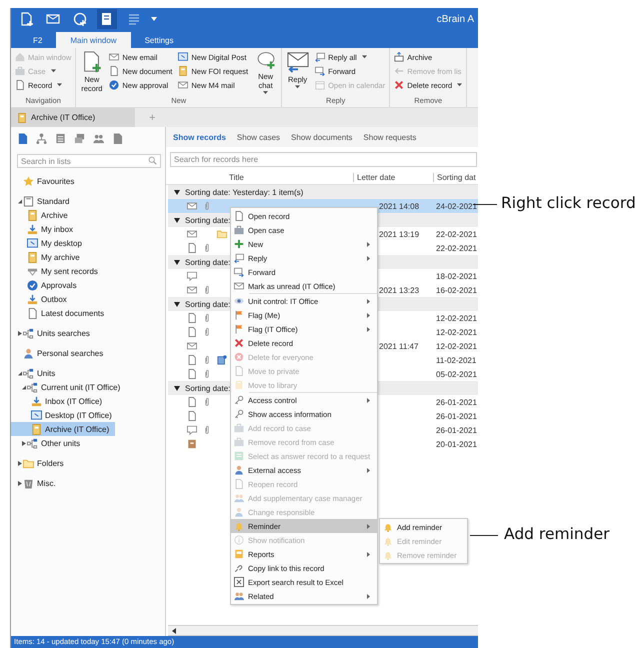 This screenshot has width=642, height=648. I want to click on callout-label: Right click record, so click(568, 203).